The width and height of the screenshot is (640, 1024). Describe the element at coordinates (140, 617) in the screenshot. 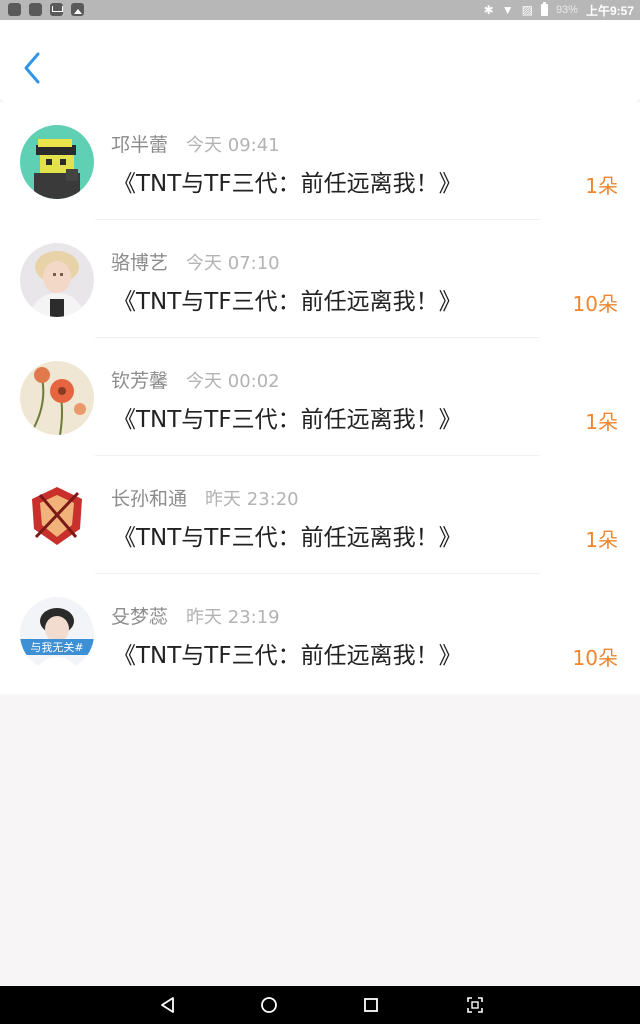

I see `sender-name: 殳梦蕊` at that location.